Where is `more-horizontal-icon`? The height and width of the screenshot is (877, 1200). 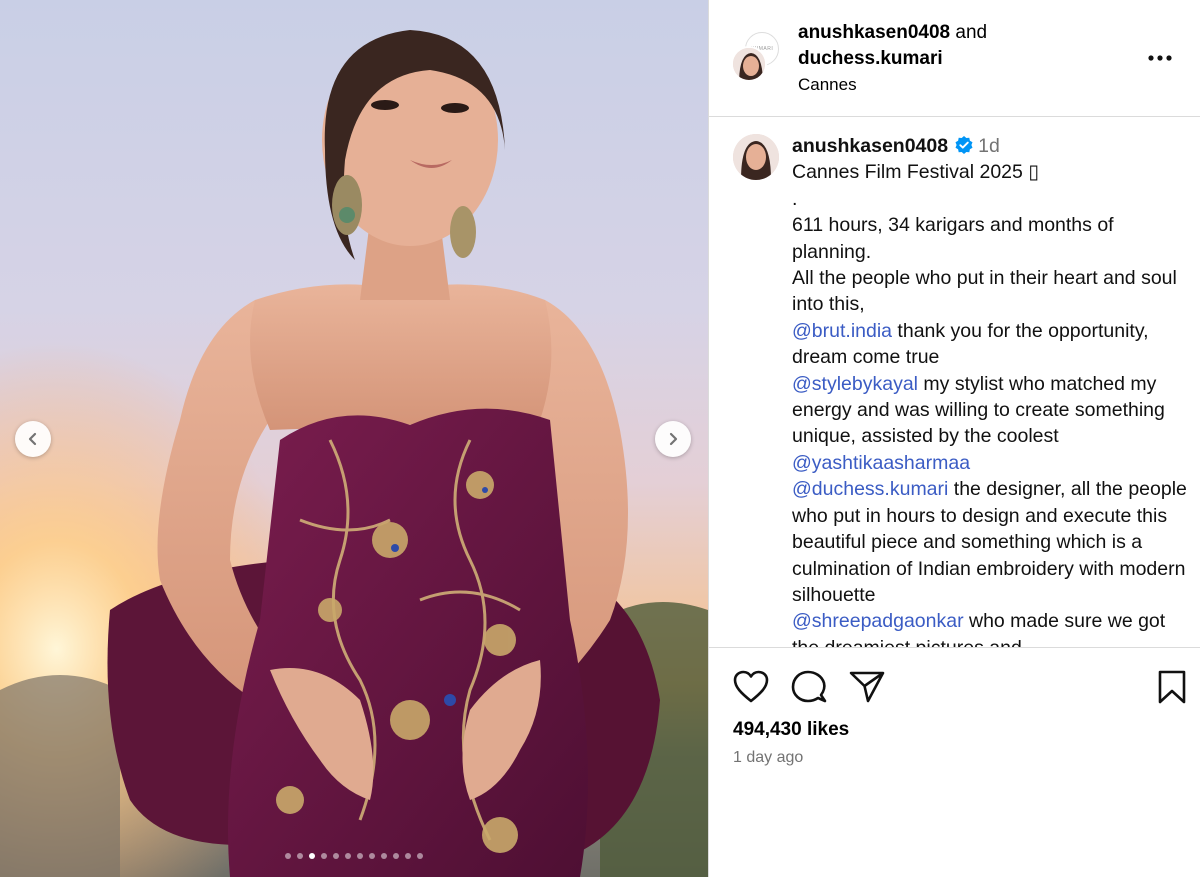
more-horizontal-icon is located at coordinates (1160, 58).